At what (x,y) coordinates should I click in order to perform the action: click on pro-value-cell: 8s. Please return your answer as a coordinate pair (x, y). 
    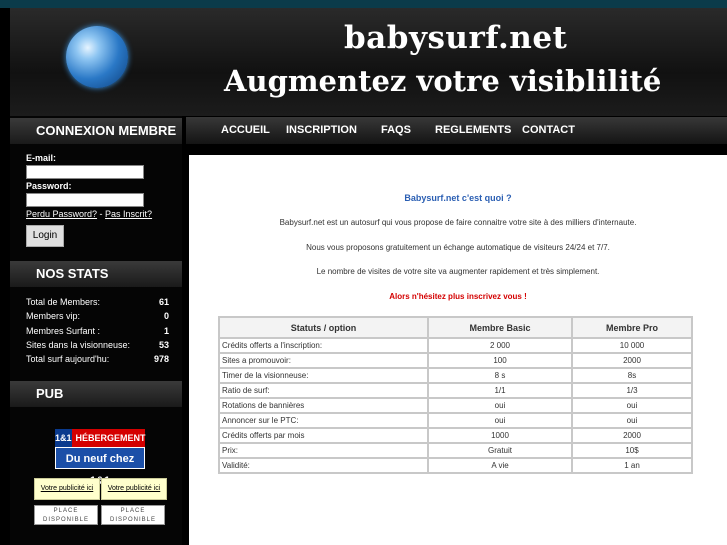
    Looking at the image, I should click on (632, 375).